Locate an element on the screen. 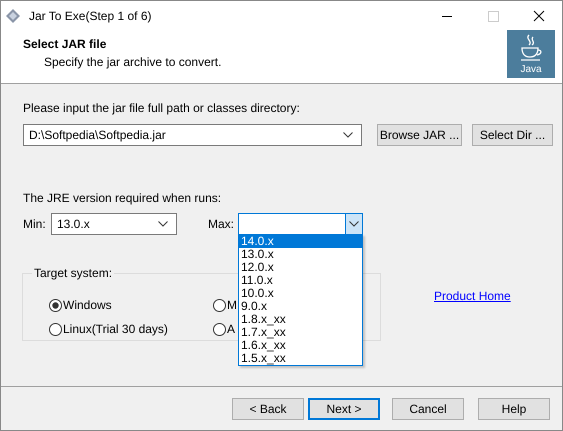 This screenshot has height=431, width=563. max-combo is located at coordinates (300, 224).